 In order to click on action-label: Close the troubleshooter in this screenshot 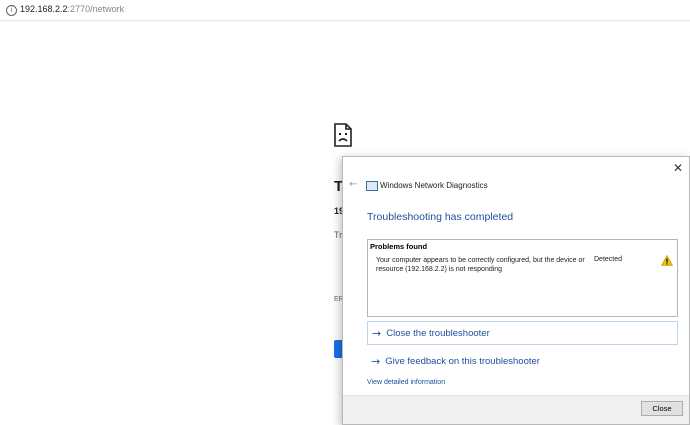, I will do `click(438, 333)`.